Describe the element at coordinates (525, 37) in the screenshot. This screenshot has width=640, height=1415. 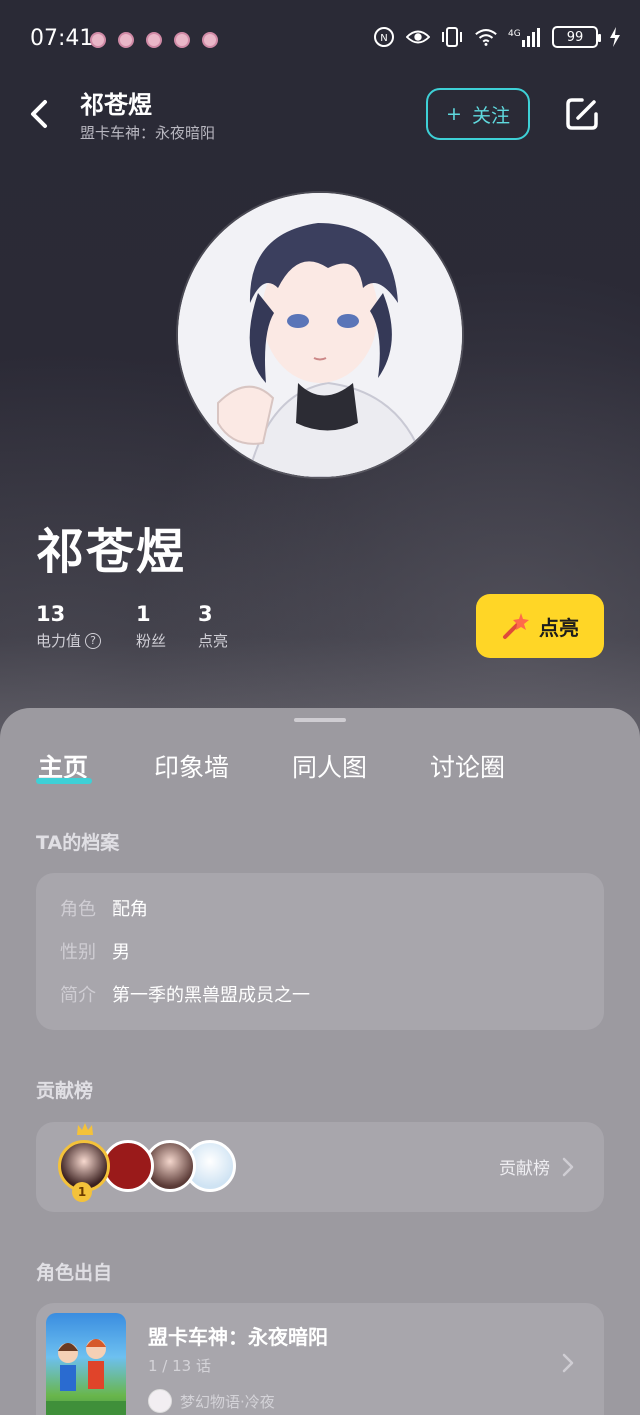
I see `signal-icon: 4G` at that location.